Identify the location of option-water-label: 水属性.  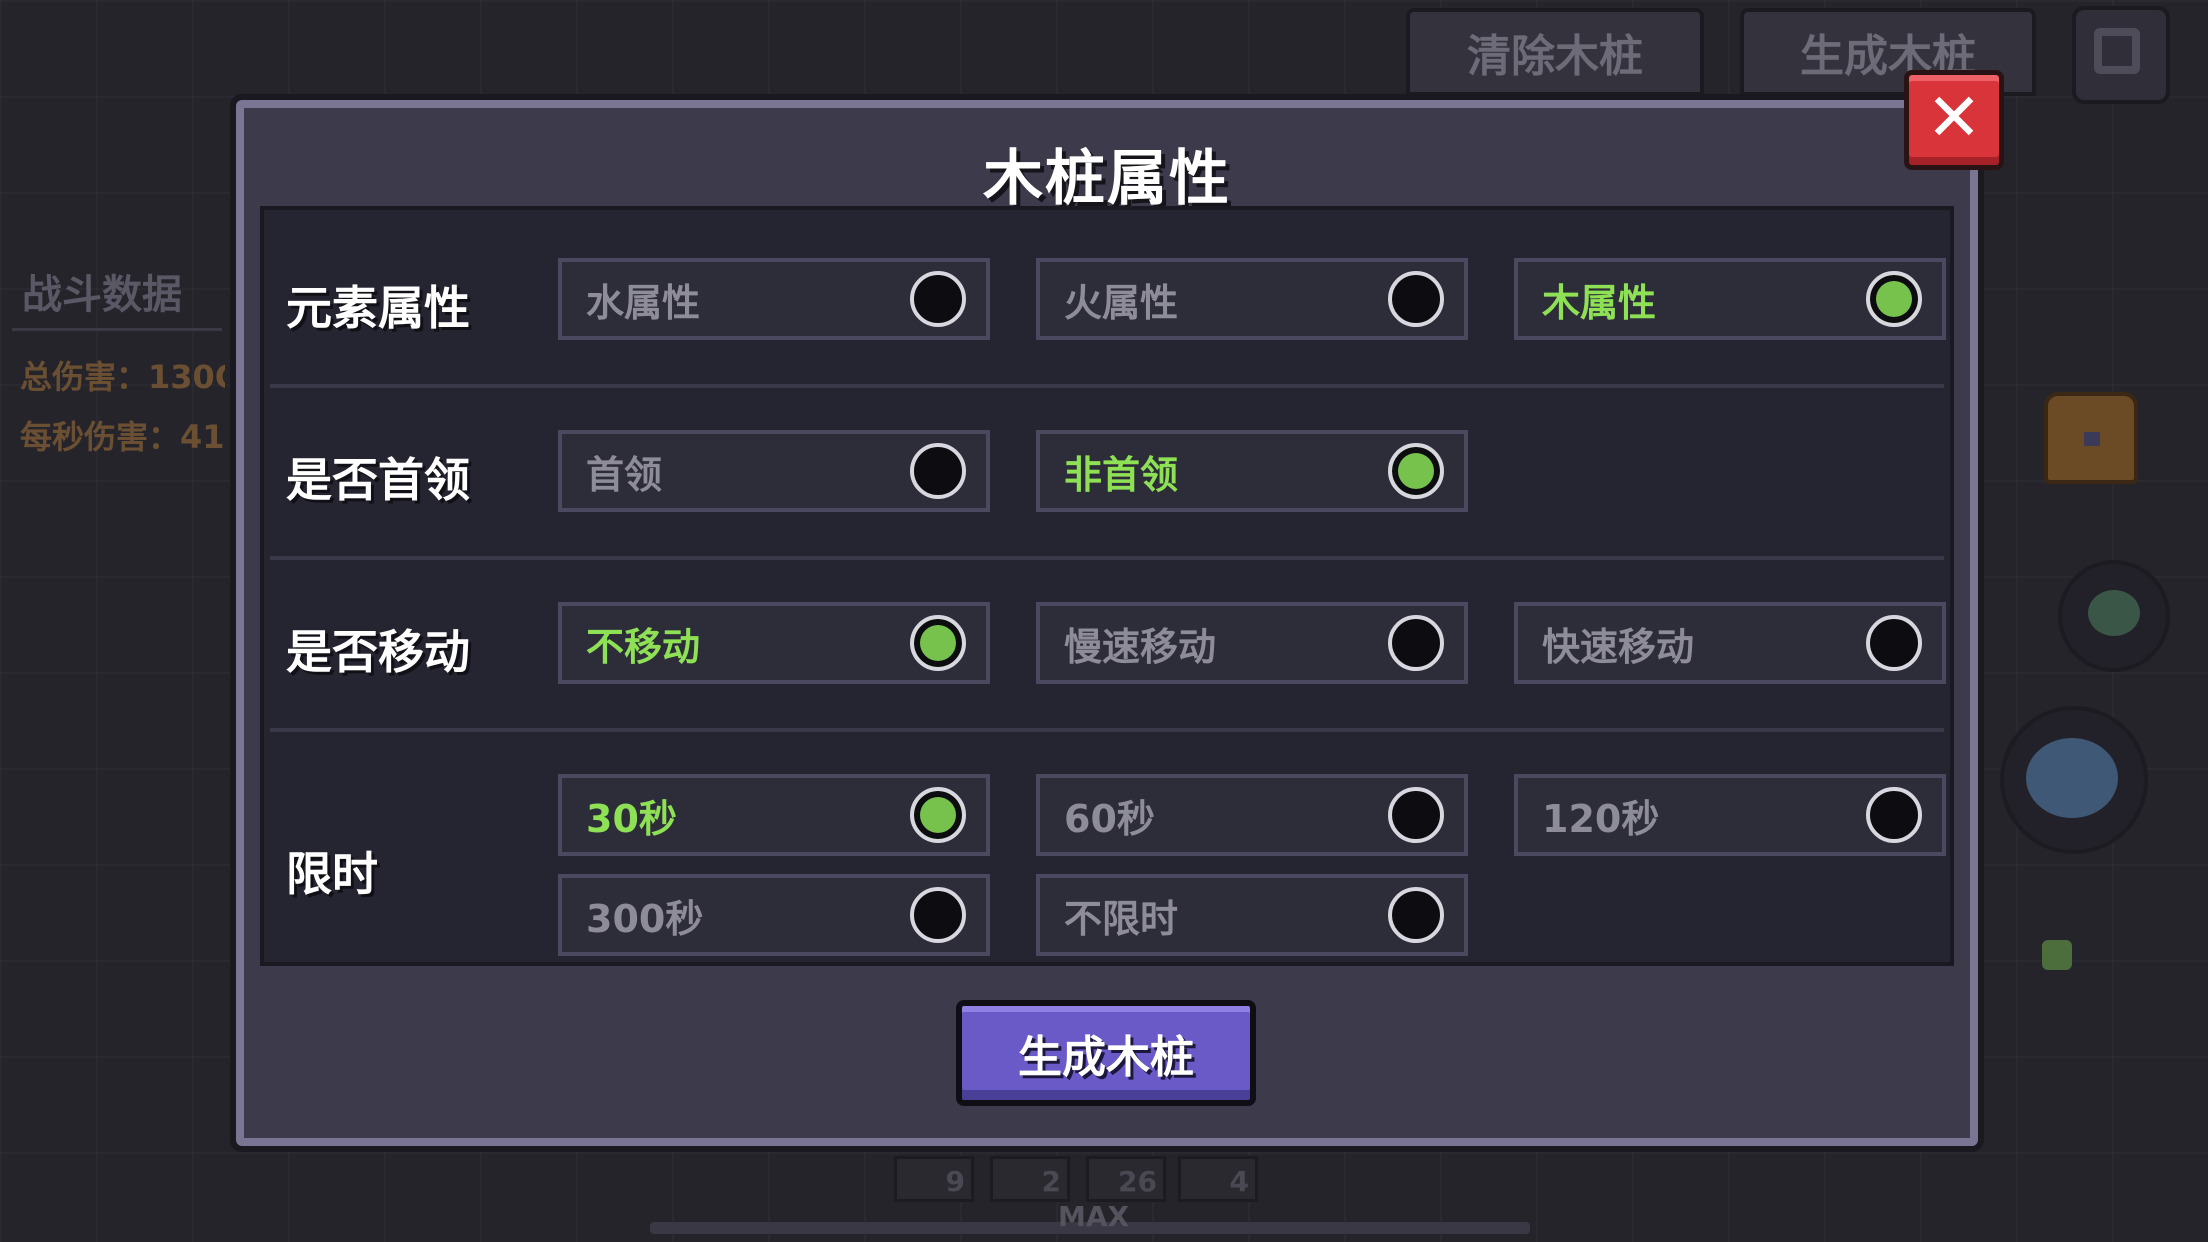
(643, 302).